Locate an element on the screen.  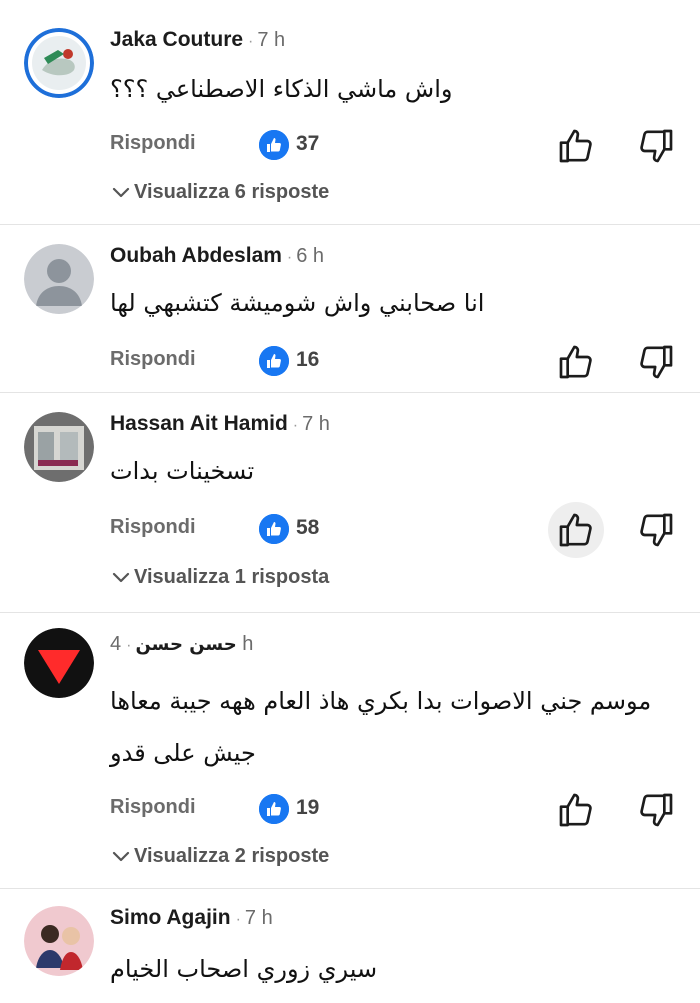
like-count: 16 is located at coordinates (308, 359).